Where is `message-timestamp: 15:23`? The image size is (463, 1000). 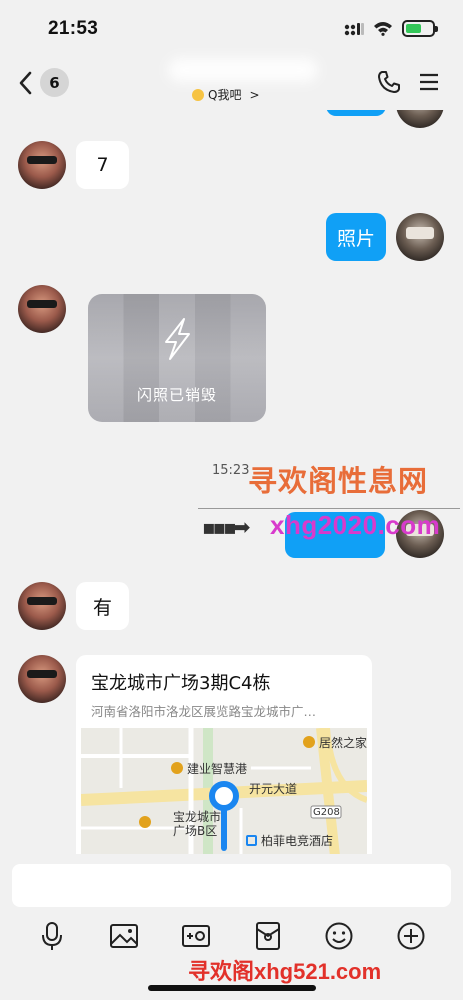
message-timestamp: 15:23 is located at coordinates (231, 470).